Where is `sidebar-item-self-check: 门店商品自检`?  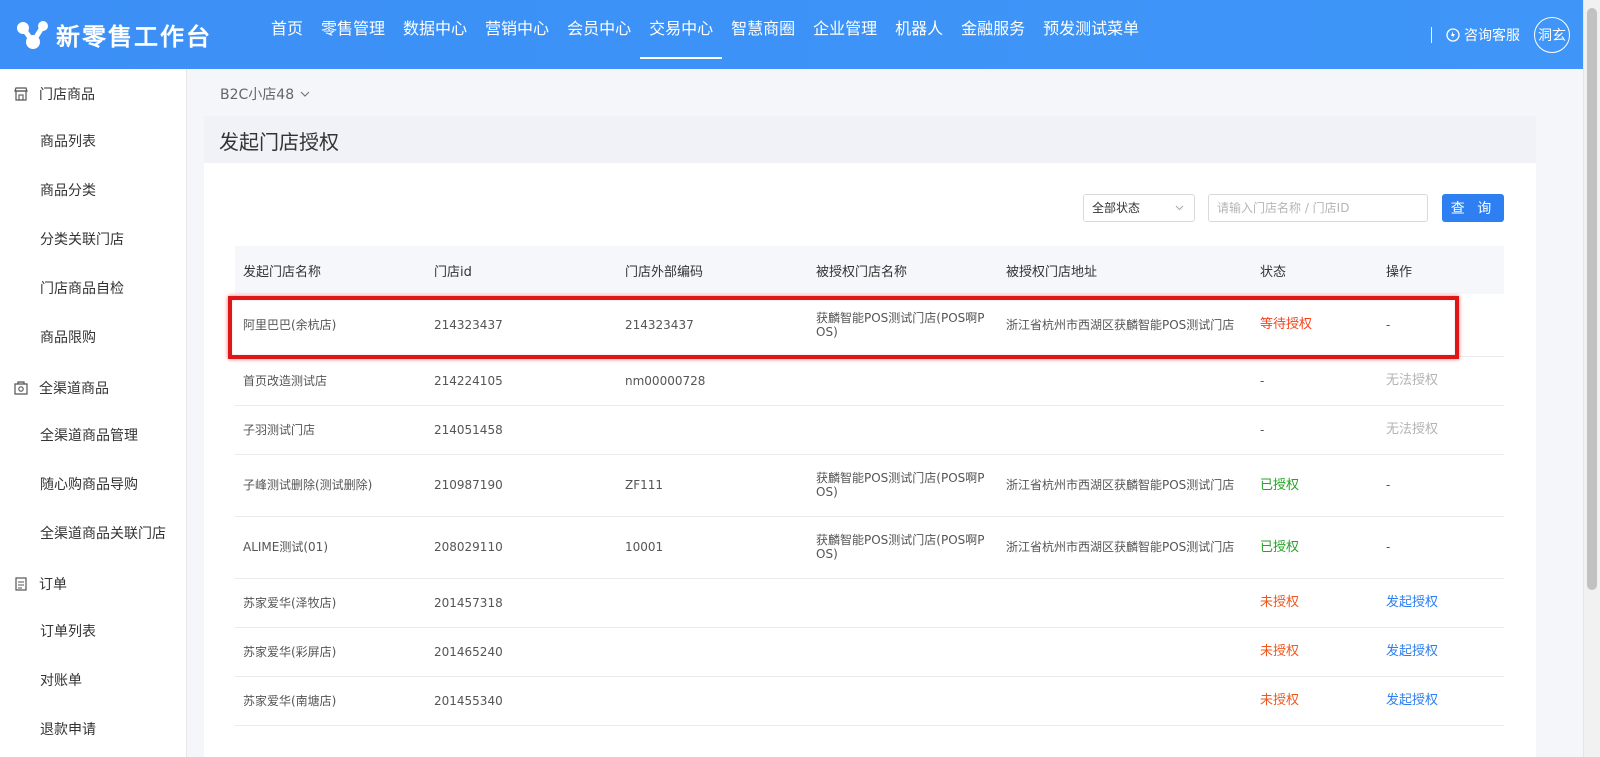
sidebar-item-self-check: 门店商品自检 is located at coordinates (93, 289).